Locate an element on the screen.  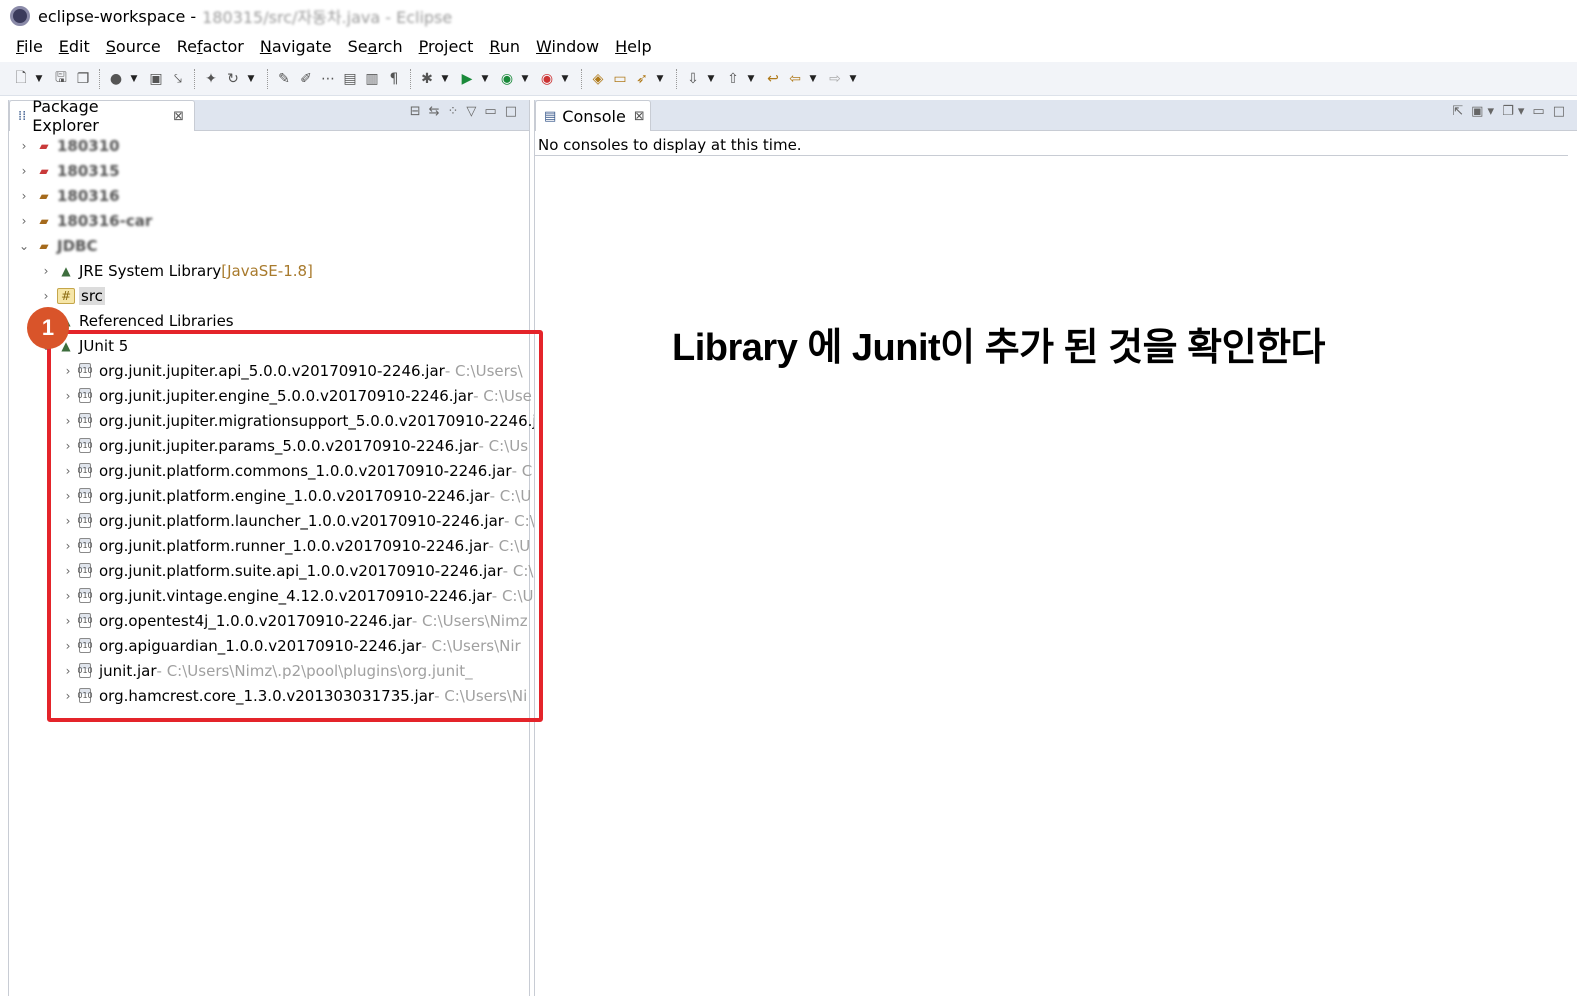
junit-library-item: ⌄▲JUnit 5 is located at coordinates (68, 345).